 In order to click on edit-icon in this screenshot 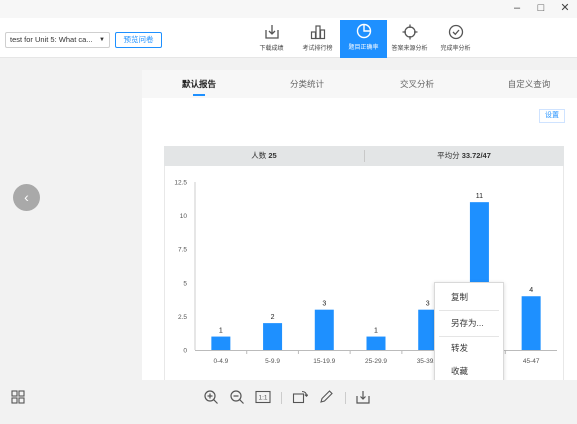, I will do `click(327, 398)`.